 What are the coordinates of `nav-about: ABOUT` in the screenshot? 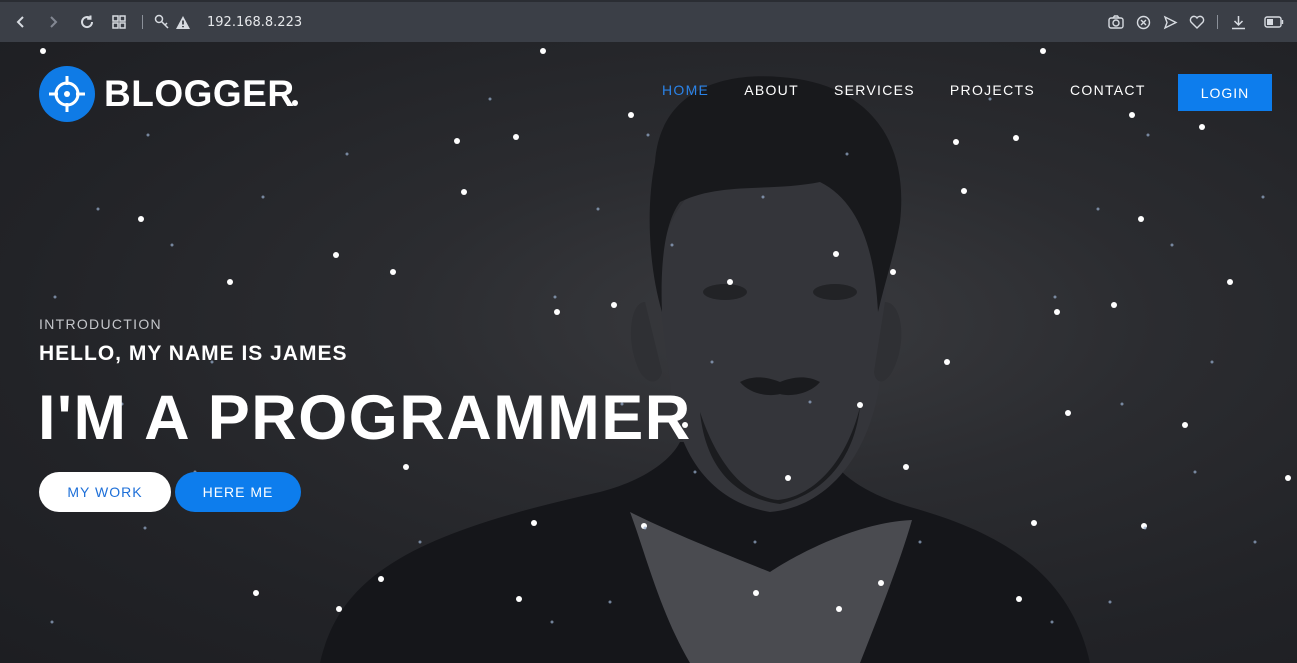 It's located at (771, 90).